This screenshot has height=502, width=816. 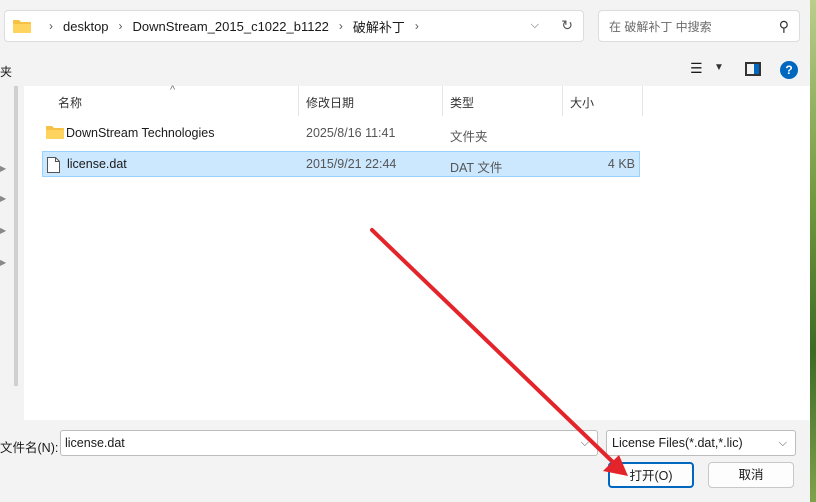 I want to click on column-header: ^ 名称 修改日期 类型 大小, so click(x=417, y=100).